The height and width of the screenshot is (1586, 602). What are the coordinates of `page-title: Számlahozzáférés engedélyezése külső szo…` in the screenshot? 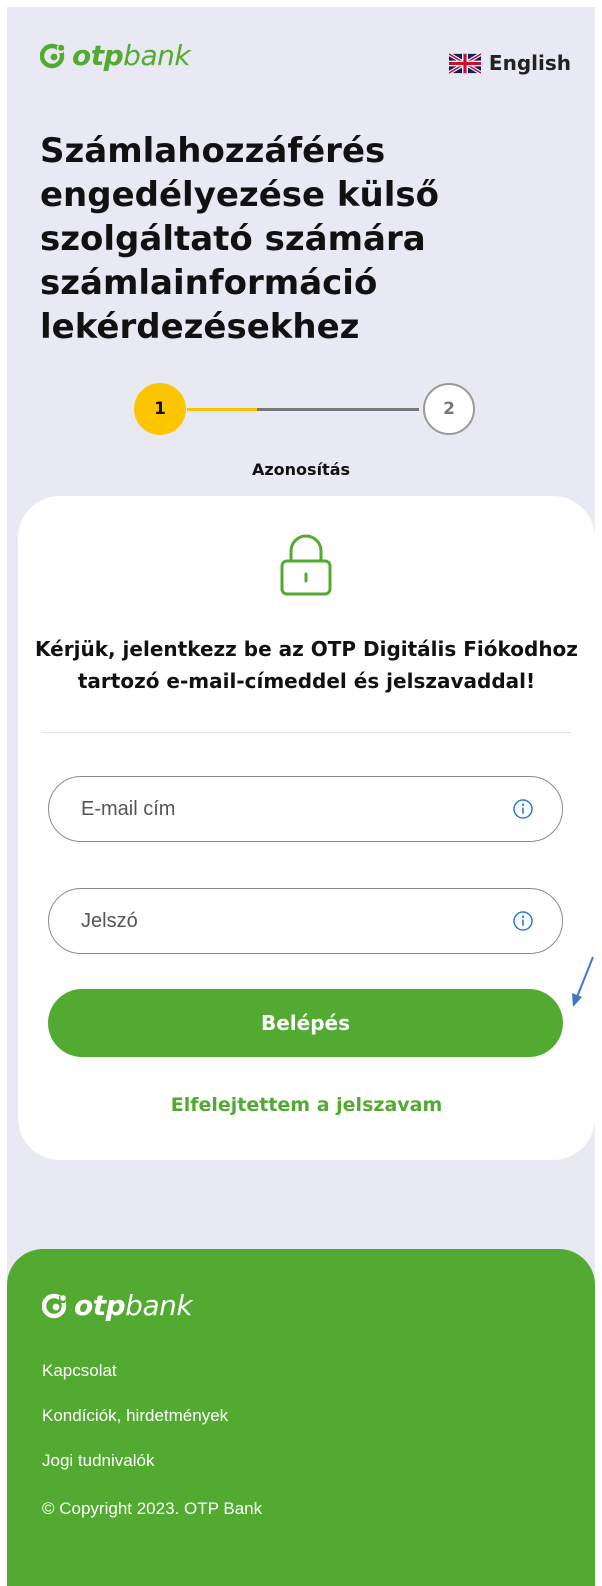 It's located at (239, 239).